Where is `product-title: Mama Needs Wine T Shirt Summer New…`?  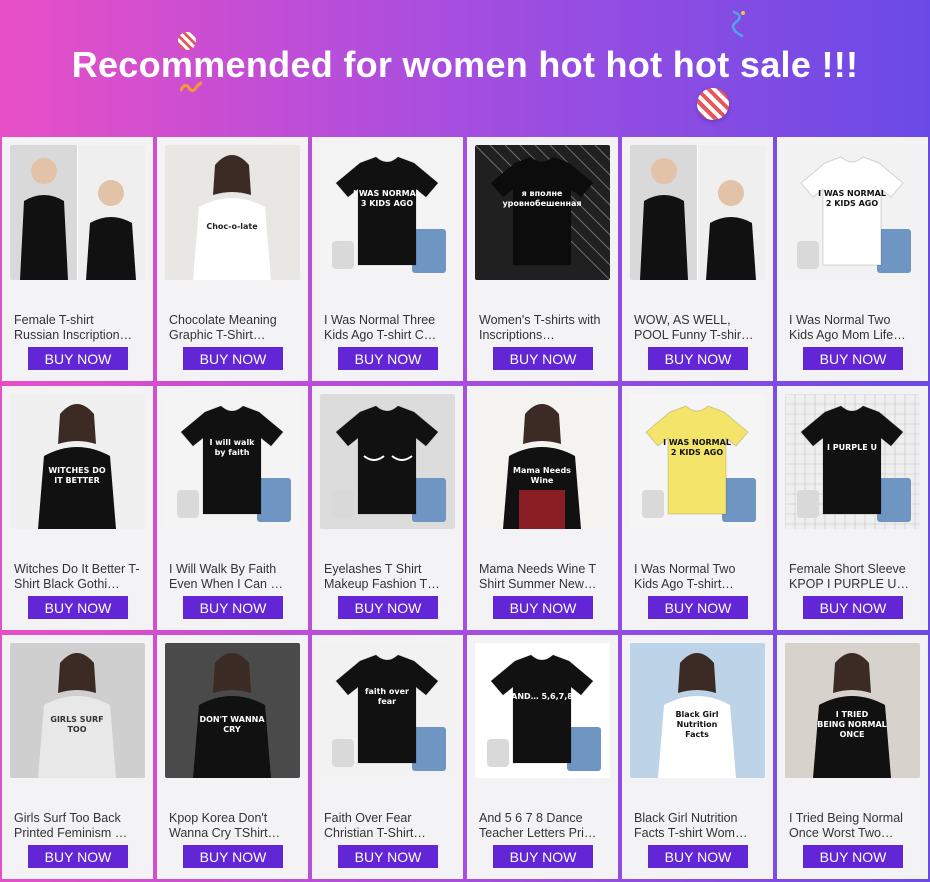
product-title: Mama Needs Wine T Shirt Summer New… is located at coordinates (543, 577).